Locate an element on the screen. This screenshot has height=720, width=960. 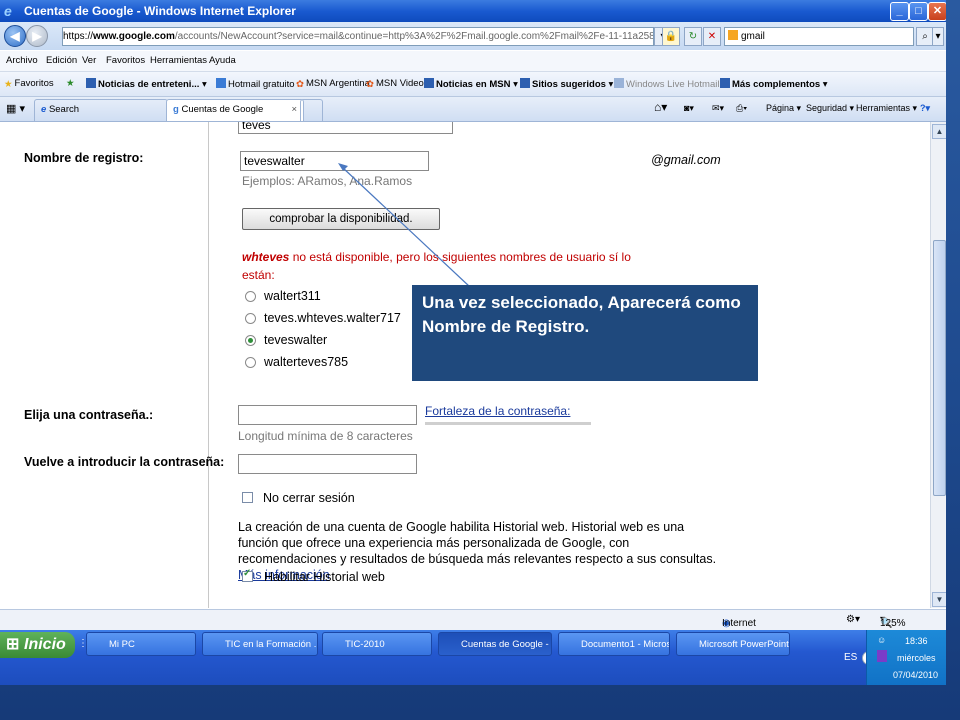
favorite-mas-complementos: Más complementos ▾ is located at coordinates (774, 84).